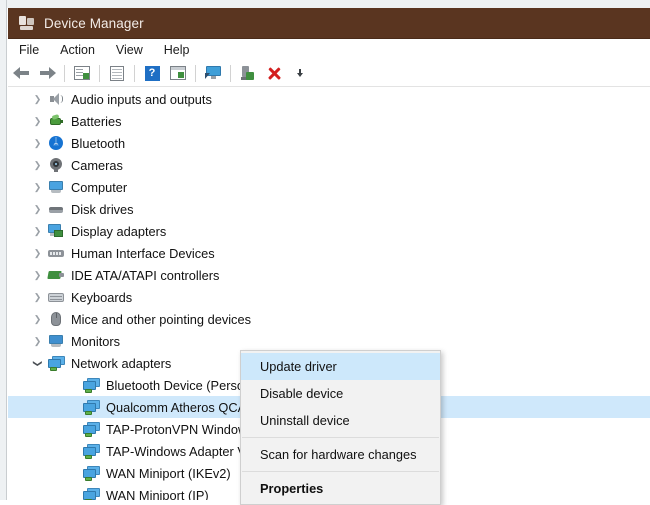 This screenshot has width=650, height=505. Describe the element at coordinates (29, 50) in the screenshot. I see `menu-file: File` at that location.